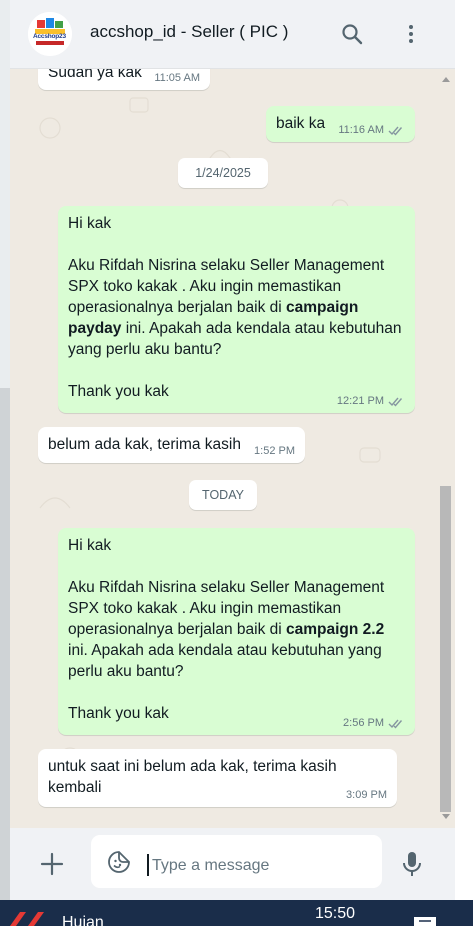 This screenshot has height=932, width=473. I want to click on avatar-text: Accshop23, so click(49, 36).